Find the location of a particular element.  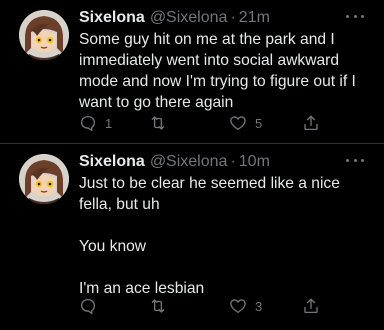

like-button: 5 is located at coordinates (245, 123).